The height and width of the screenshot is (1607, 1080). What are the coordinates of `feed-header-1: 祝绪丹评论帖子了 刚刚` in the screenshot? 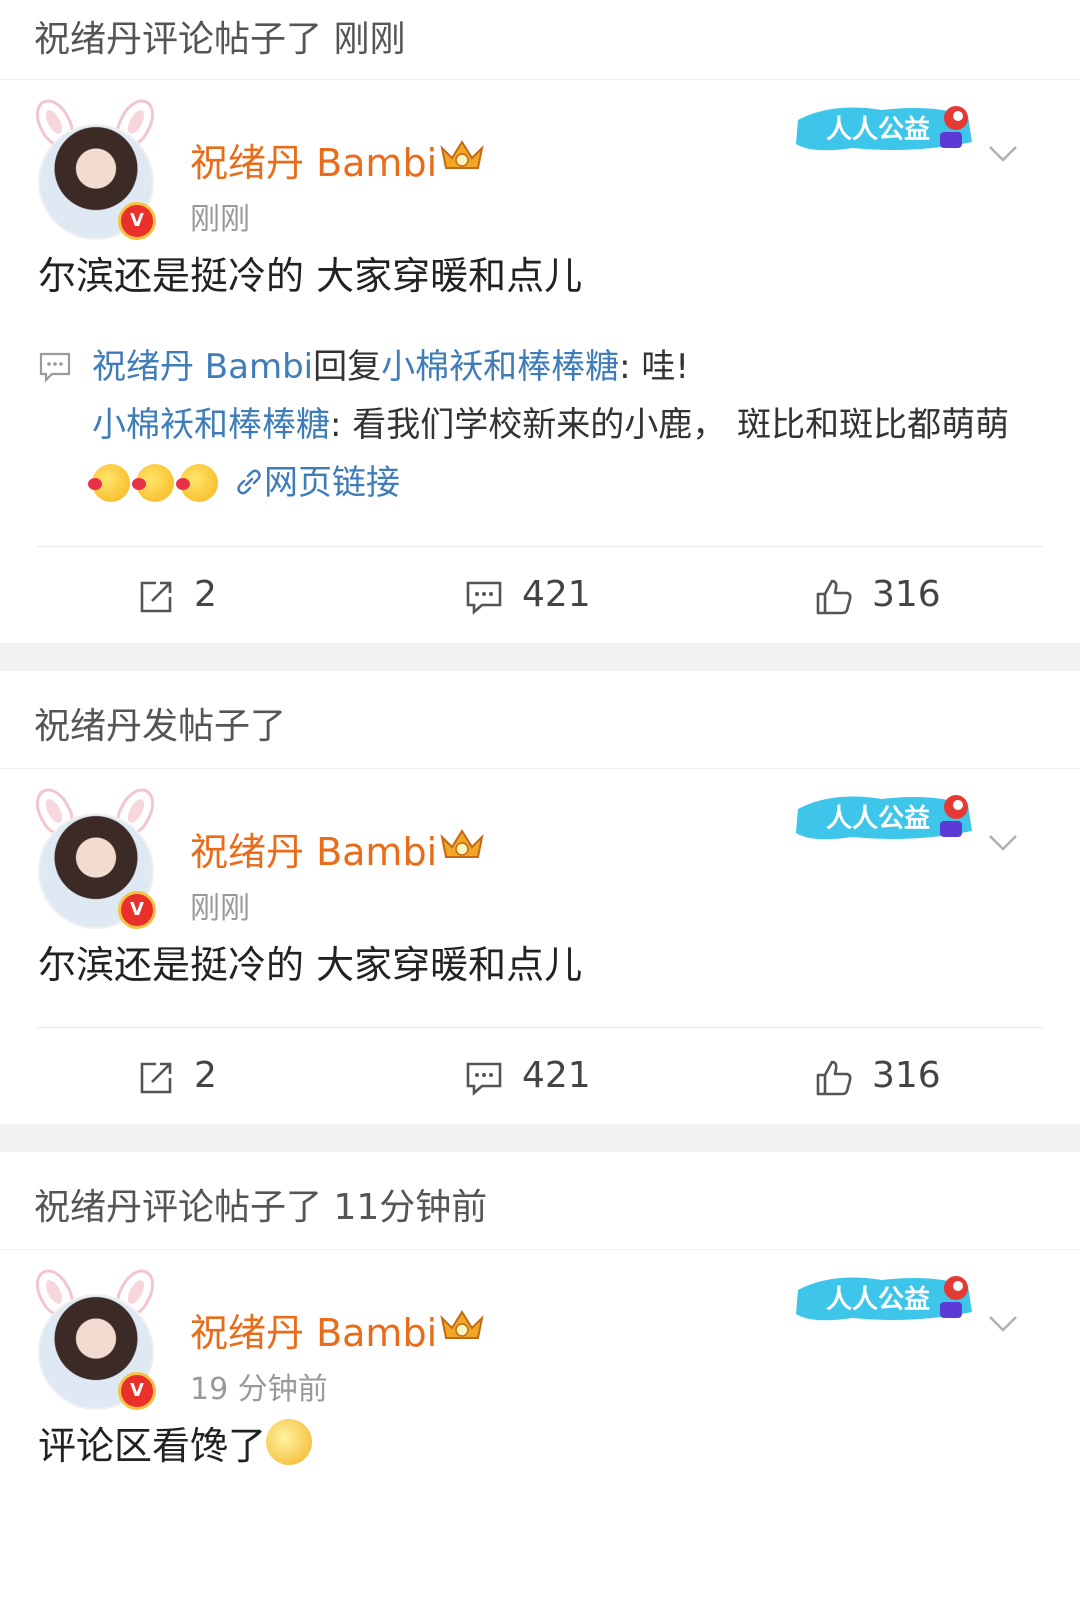 It's located at (540, 40).